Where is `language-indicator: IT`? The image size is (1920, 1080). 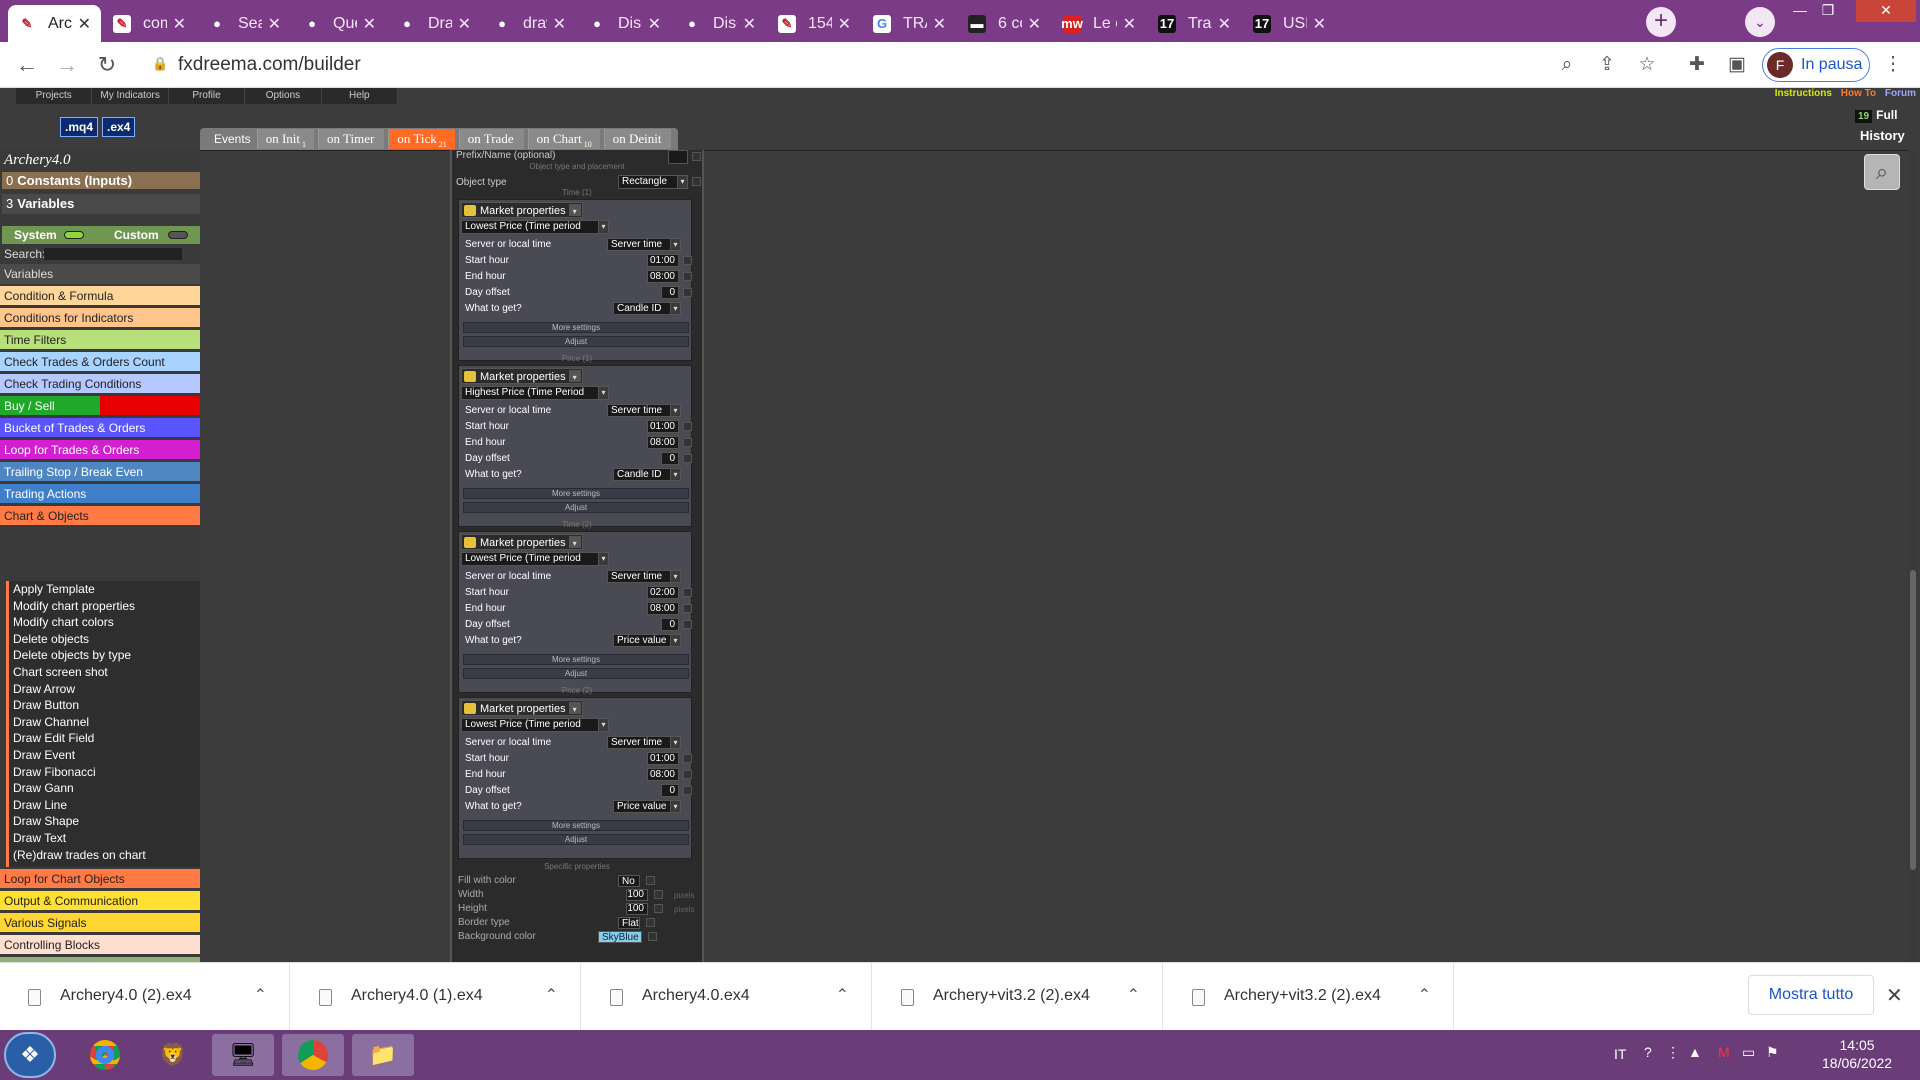 language-indicator: IT is located at coordinates (1620, 1054).